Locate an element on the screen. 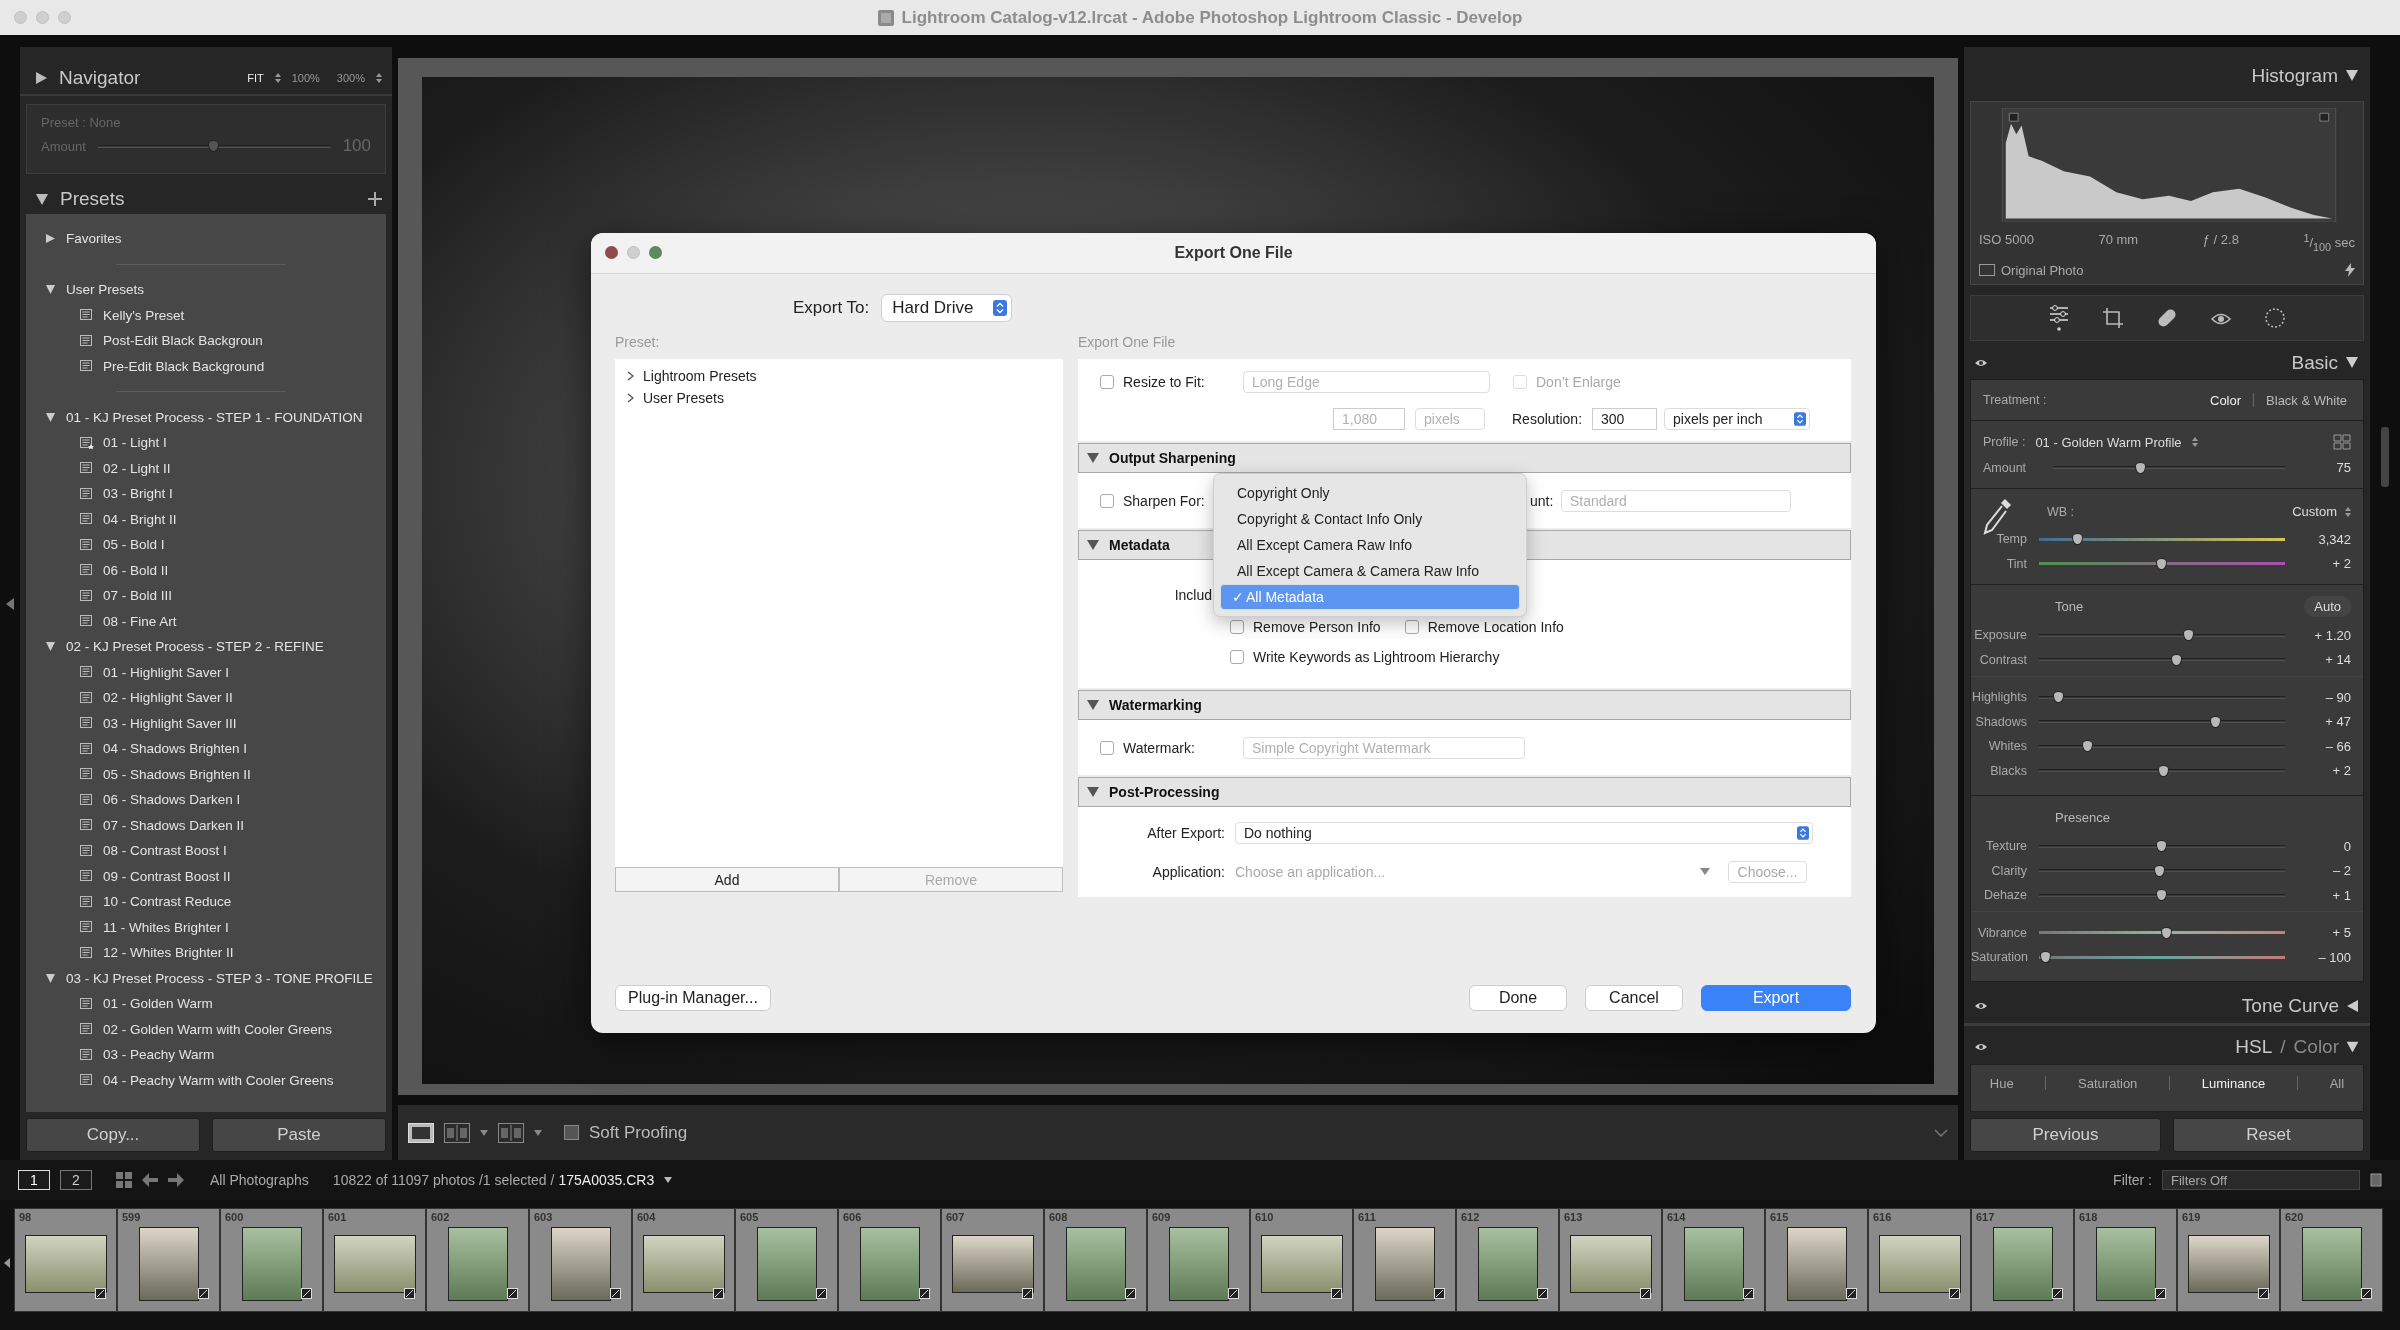  filmstrip-cell: 618 is located at coordinates (2125, 1260).